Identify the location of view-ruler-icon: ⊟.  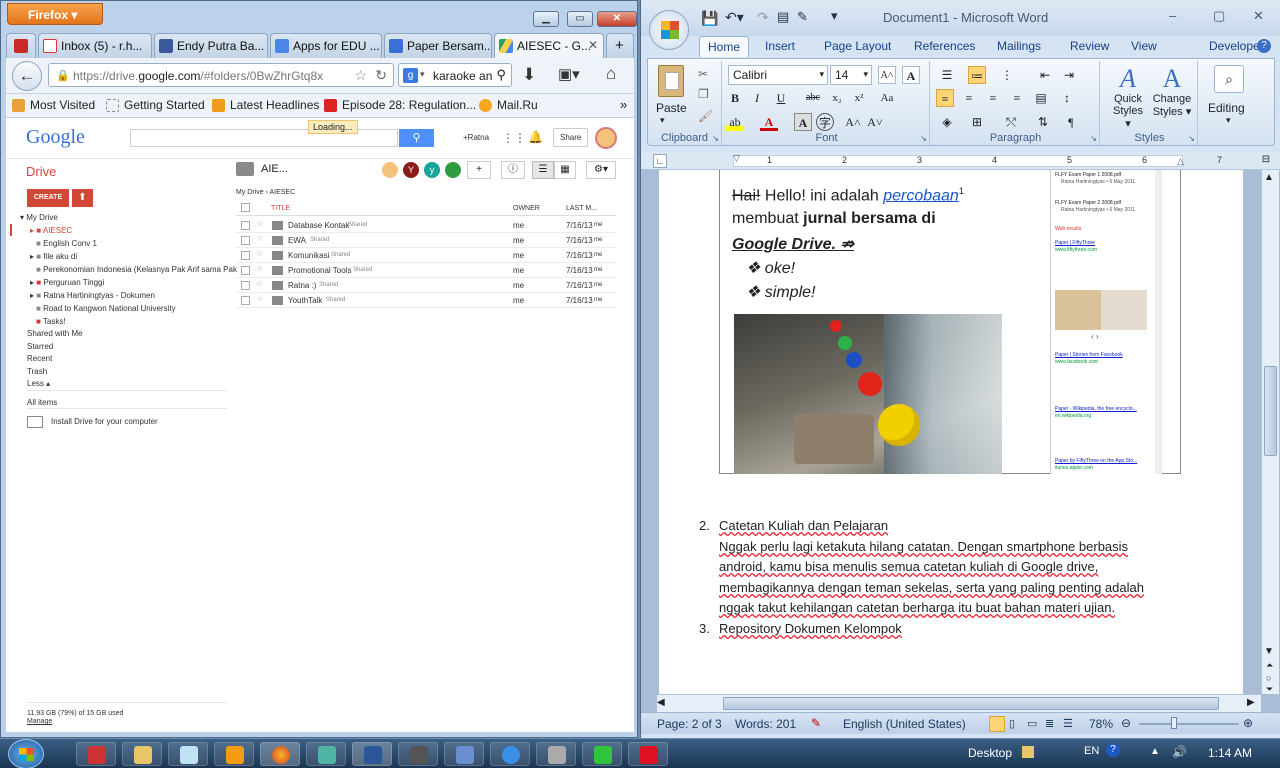
(1266, 161).